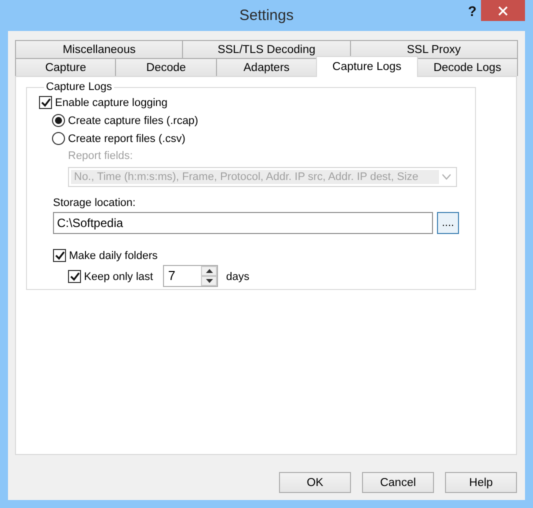 This screenshot has width=533, height=508. I want to click on radio-label: Create capture files (.rcap), so click(133, 121).